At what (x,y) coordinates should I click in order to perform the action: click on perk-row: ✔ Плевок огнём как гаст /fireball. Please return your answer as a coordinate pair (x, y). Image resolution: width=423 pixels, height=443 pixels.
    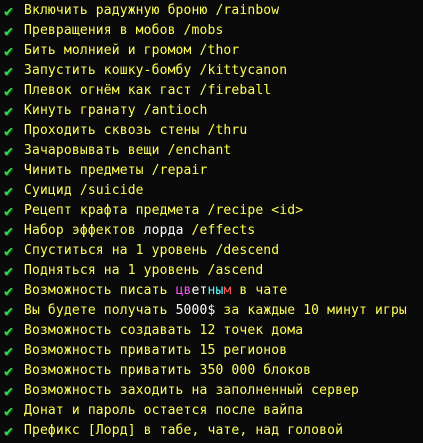
    Looking at the image, I should click on (211, 91).